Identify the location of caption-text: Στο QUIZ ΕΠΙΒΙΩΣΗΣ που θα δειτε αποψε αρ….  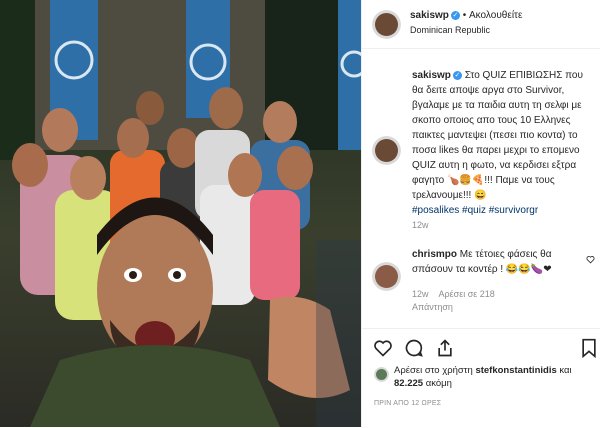
(497, 135).